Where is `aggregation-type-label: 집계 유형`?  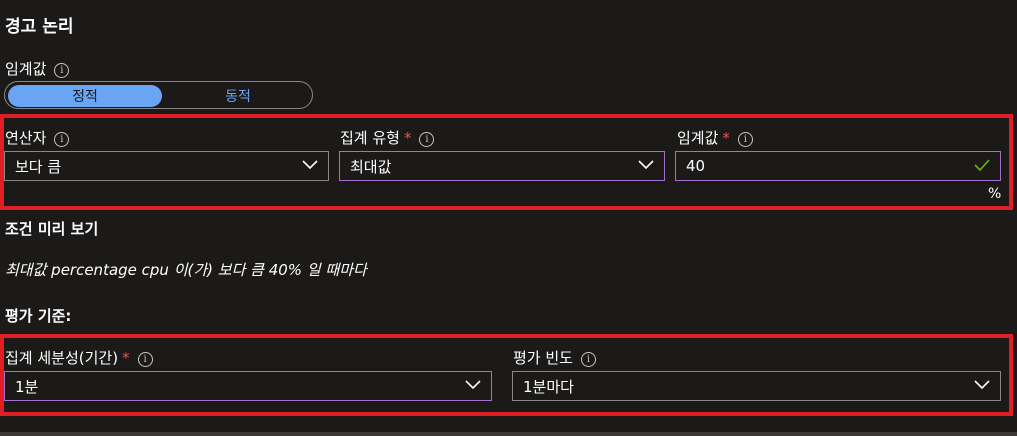
aggregation-type-label: 집계 유형 is located at coordinates (370, 138).